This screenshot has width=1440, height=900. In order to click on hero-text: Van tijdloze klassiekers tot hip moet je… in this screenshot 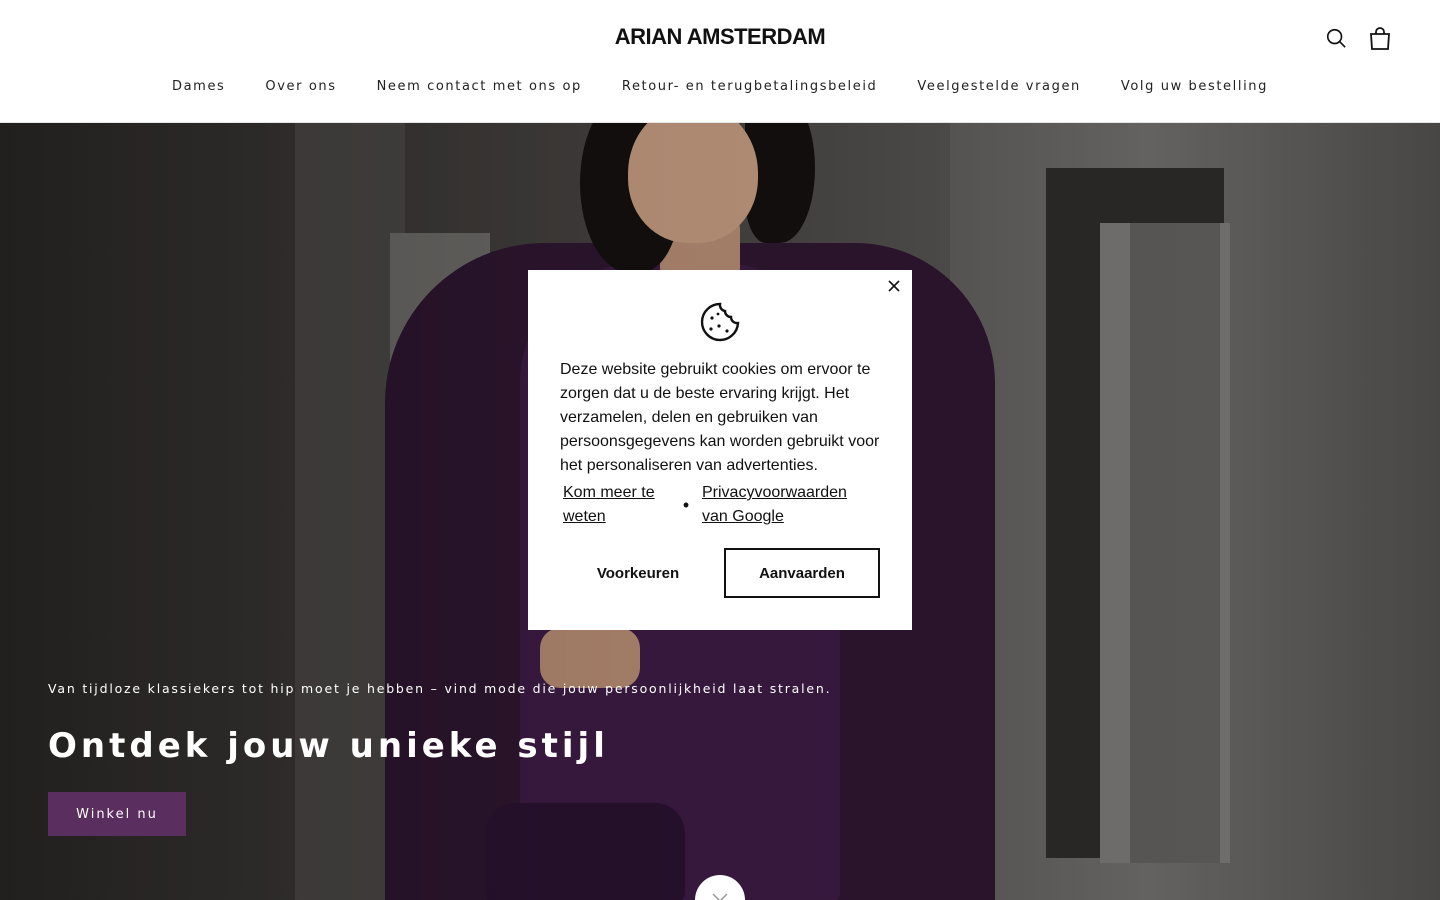, I will do `click(439, 723)`.